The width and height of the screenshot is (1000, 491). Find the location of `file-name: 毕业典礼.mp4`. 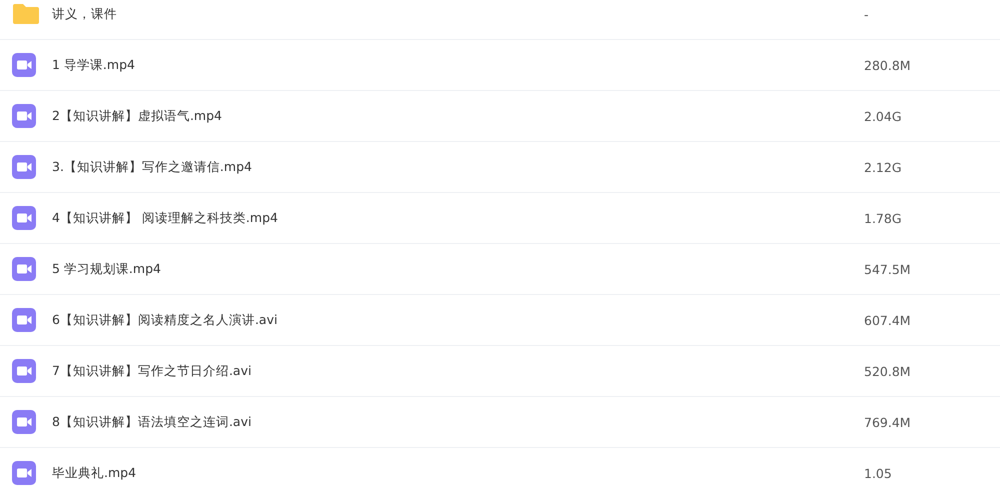

file-name: 毕业典礼.mp4 is located at coordinates (458, 473).